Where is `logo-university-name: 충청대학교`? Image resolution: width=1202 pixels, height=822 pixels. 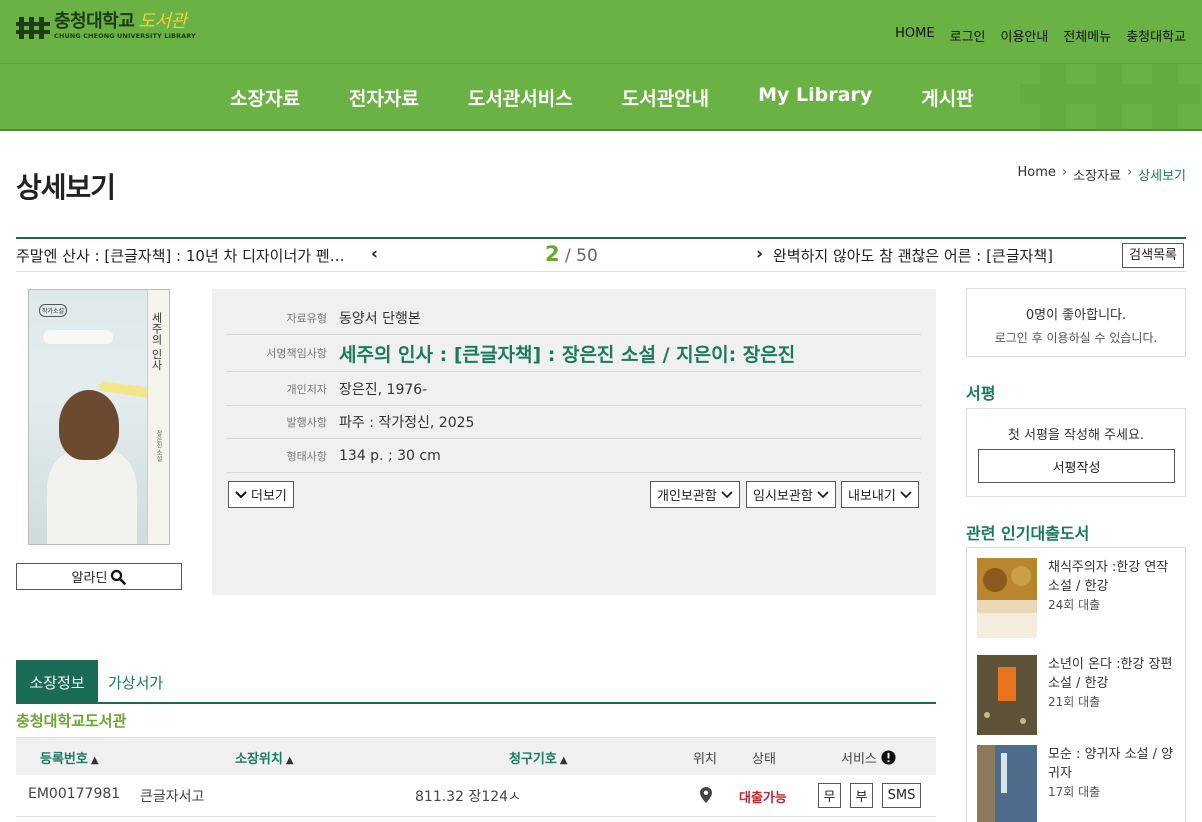
logo-university-name: 충청대학교 is located at coordinates (94, 21).